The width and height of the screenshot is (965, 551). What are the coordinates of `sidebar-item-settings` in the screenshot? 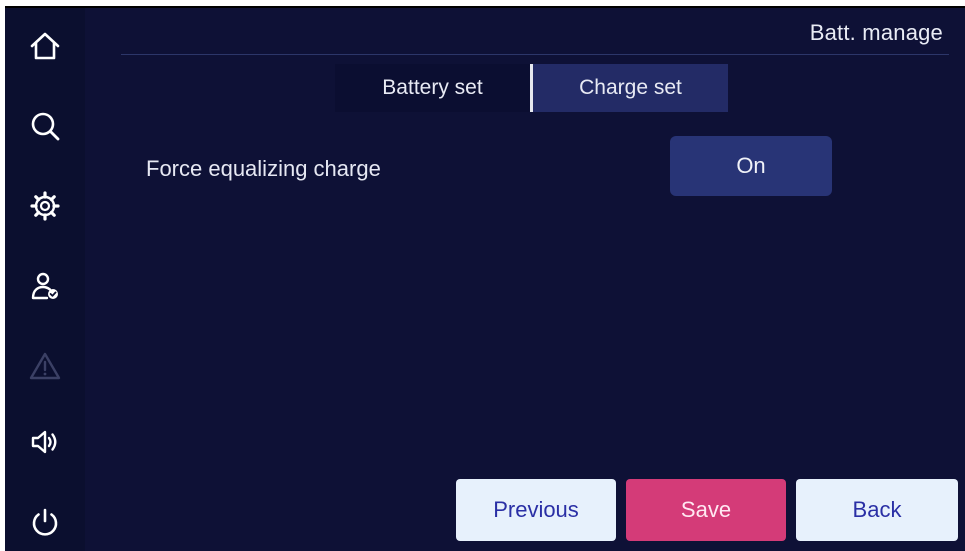 It's located at (45, 206).